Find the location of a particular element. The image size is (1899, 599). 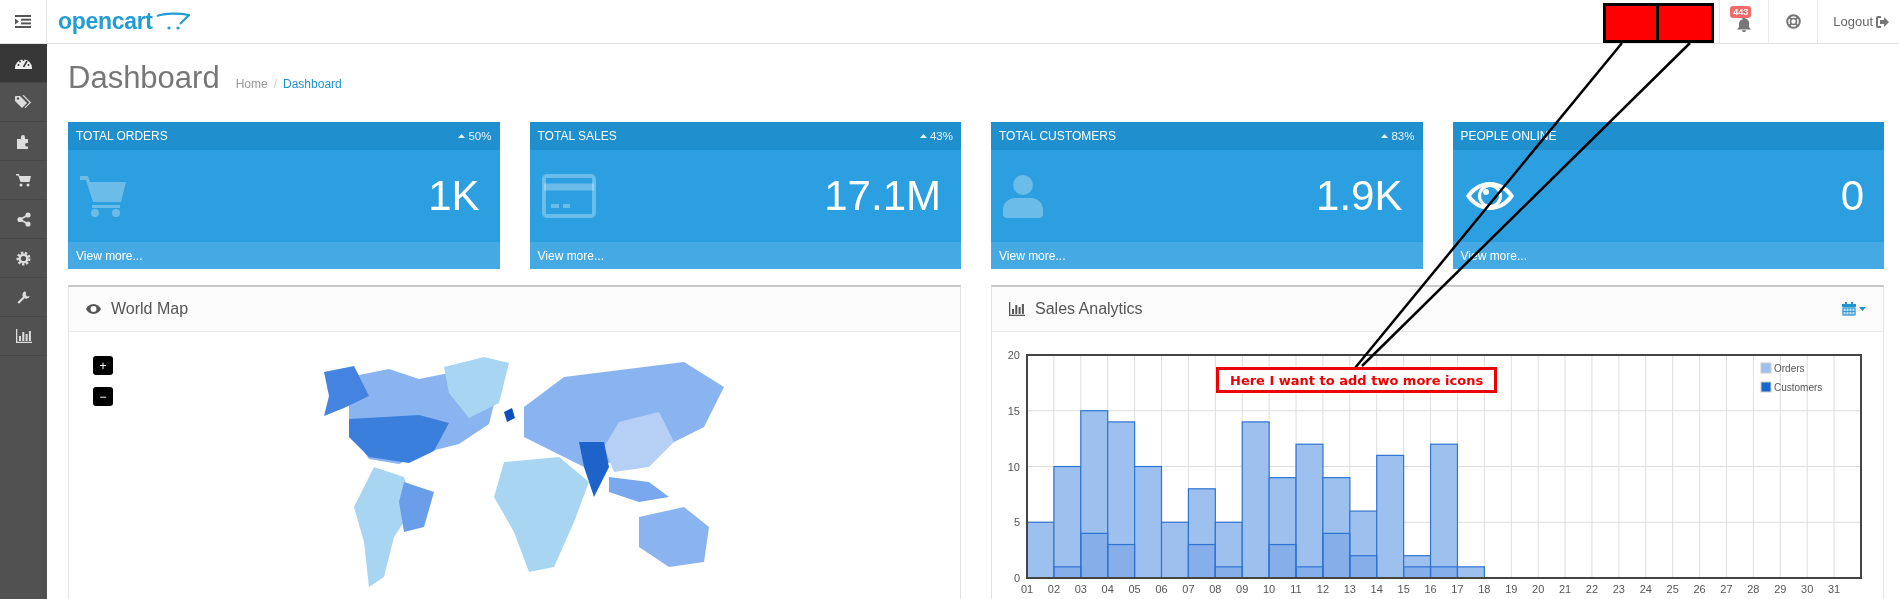

legend-label: Orders is located at coordinates (1789, 368).